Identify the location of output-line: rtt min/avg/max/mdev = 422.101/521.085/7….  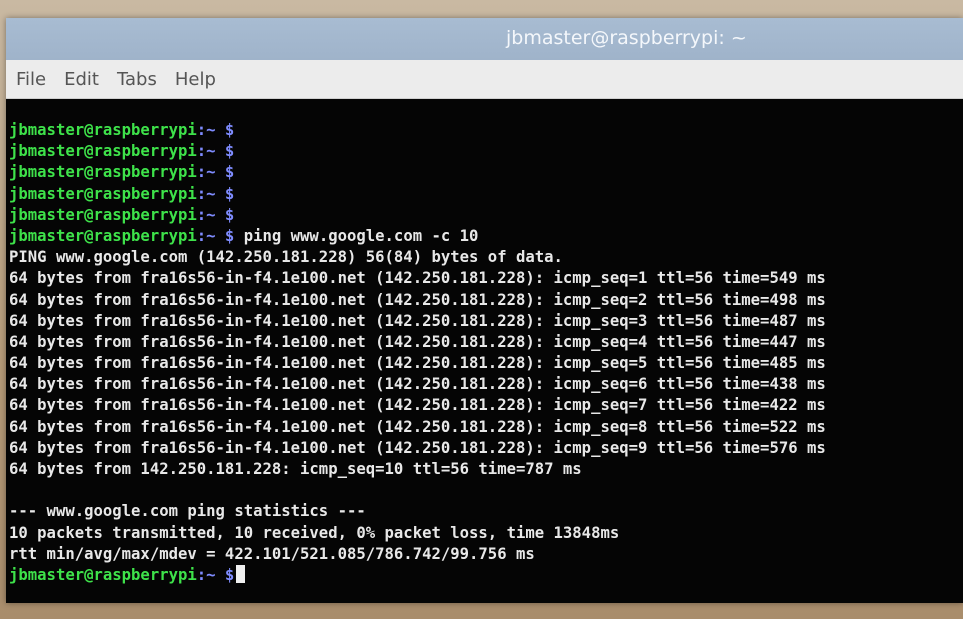
(272, 553).